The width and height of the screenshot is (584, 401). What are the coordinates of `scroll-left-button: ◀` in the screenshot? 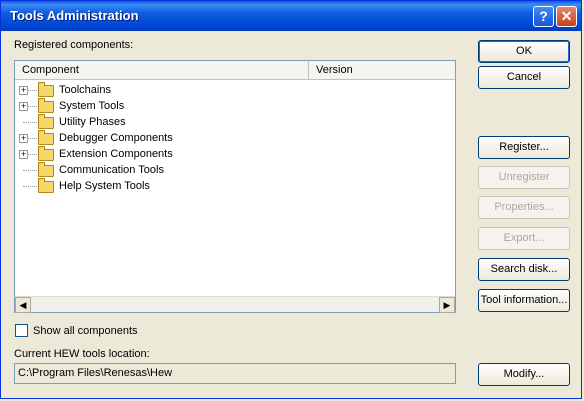 It's located at (23, 305).